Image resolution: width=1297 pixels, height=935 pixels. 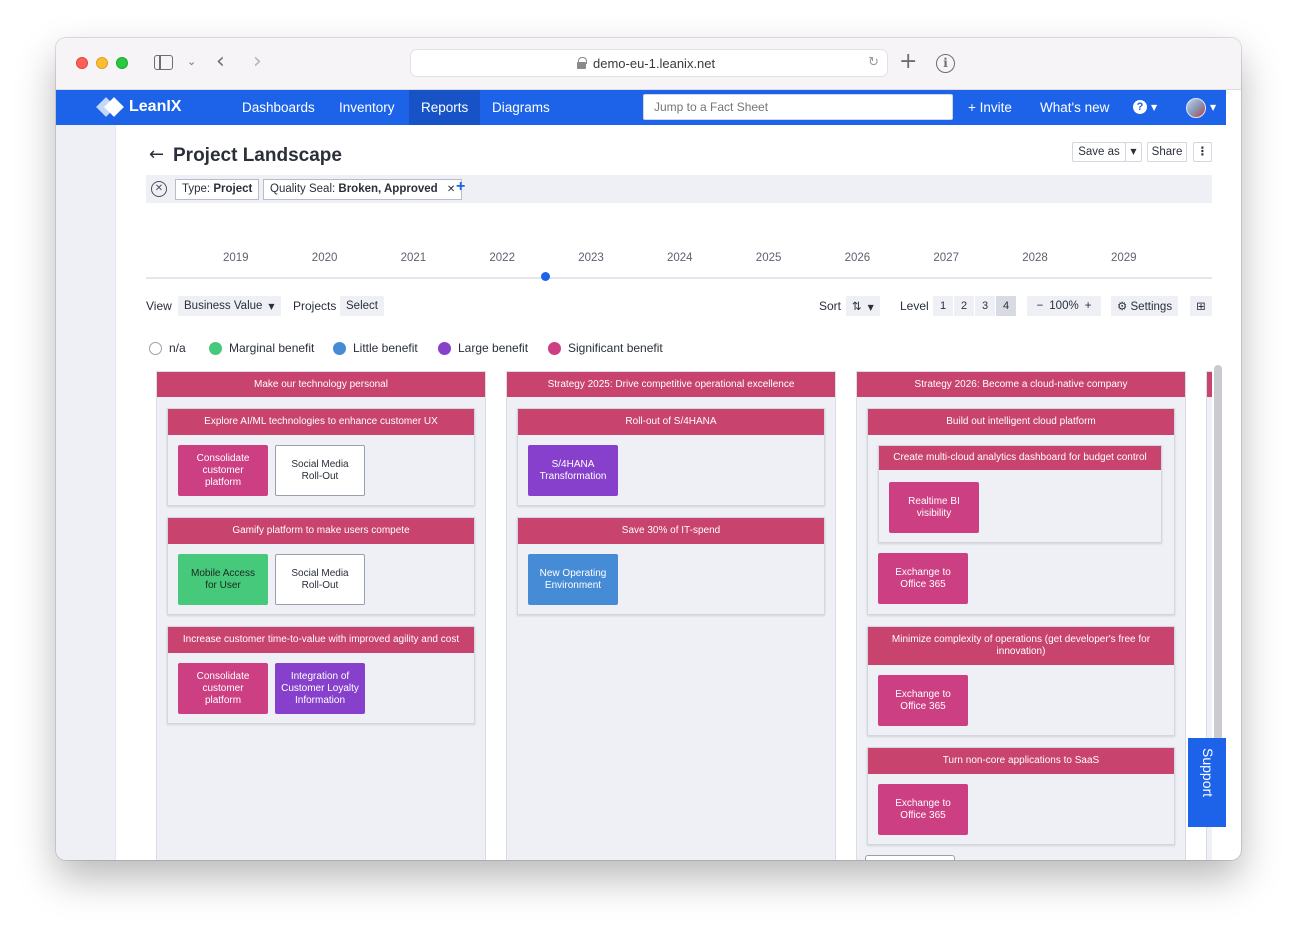 I want to click on leanix-logo-icon, so click(x=111, y=107).